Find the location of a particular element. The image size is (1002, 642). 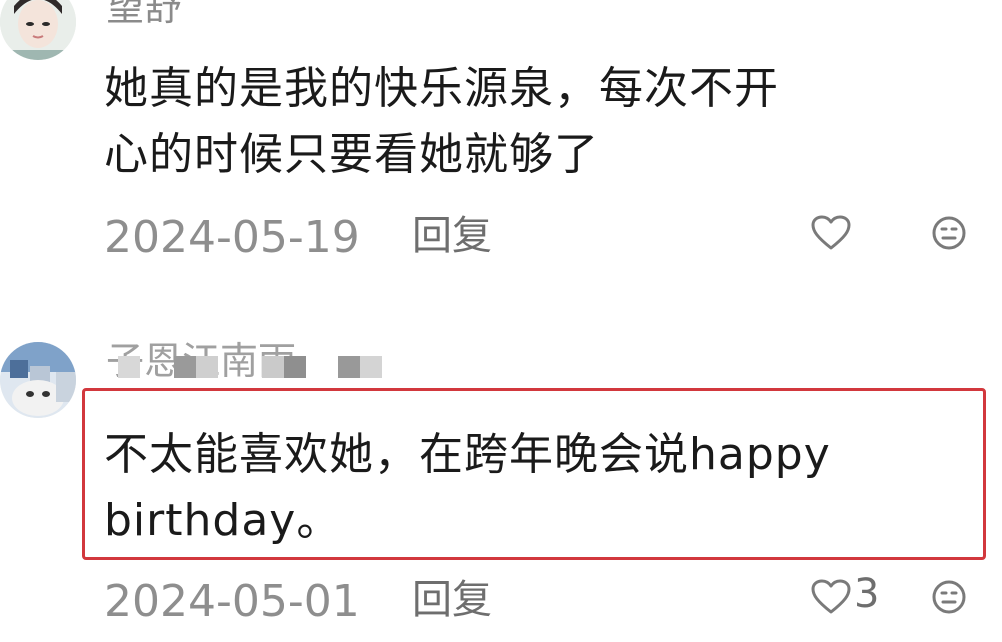

like-count: 3 is located at coordinates (867, 594).